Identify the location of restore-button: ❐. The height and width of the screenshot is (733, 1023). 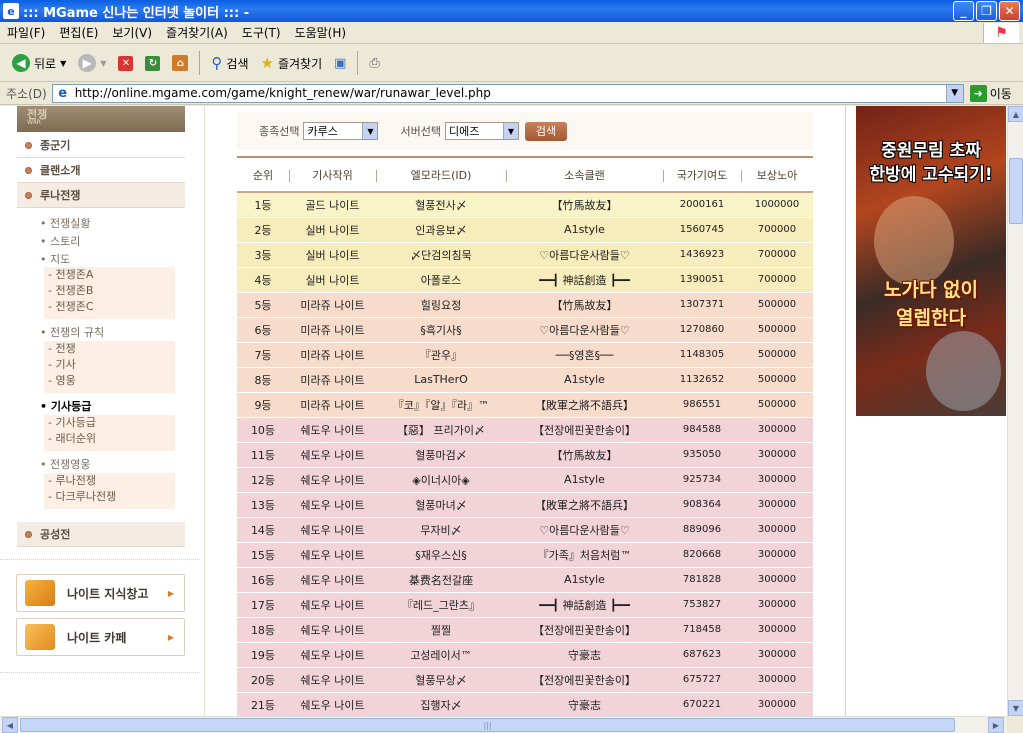
(986, 11).